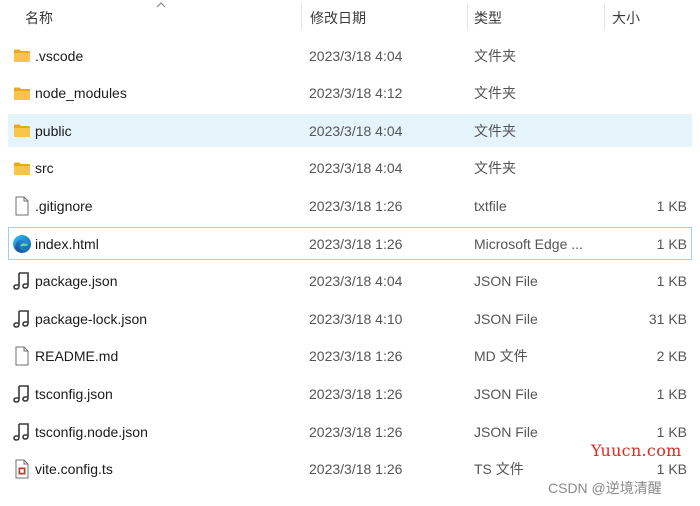  I want to click on file-name: node_modules, so click(81, 93).